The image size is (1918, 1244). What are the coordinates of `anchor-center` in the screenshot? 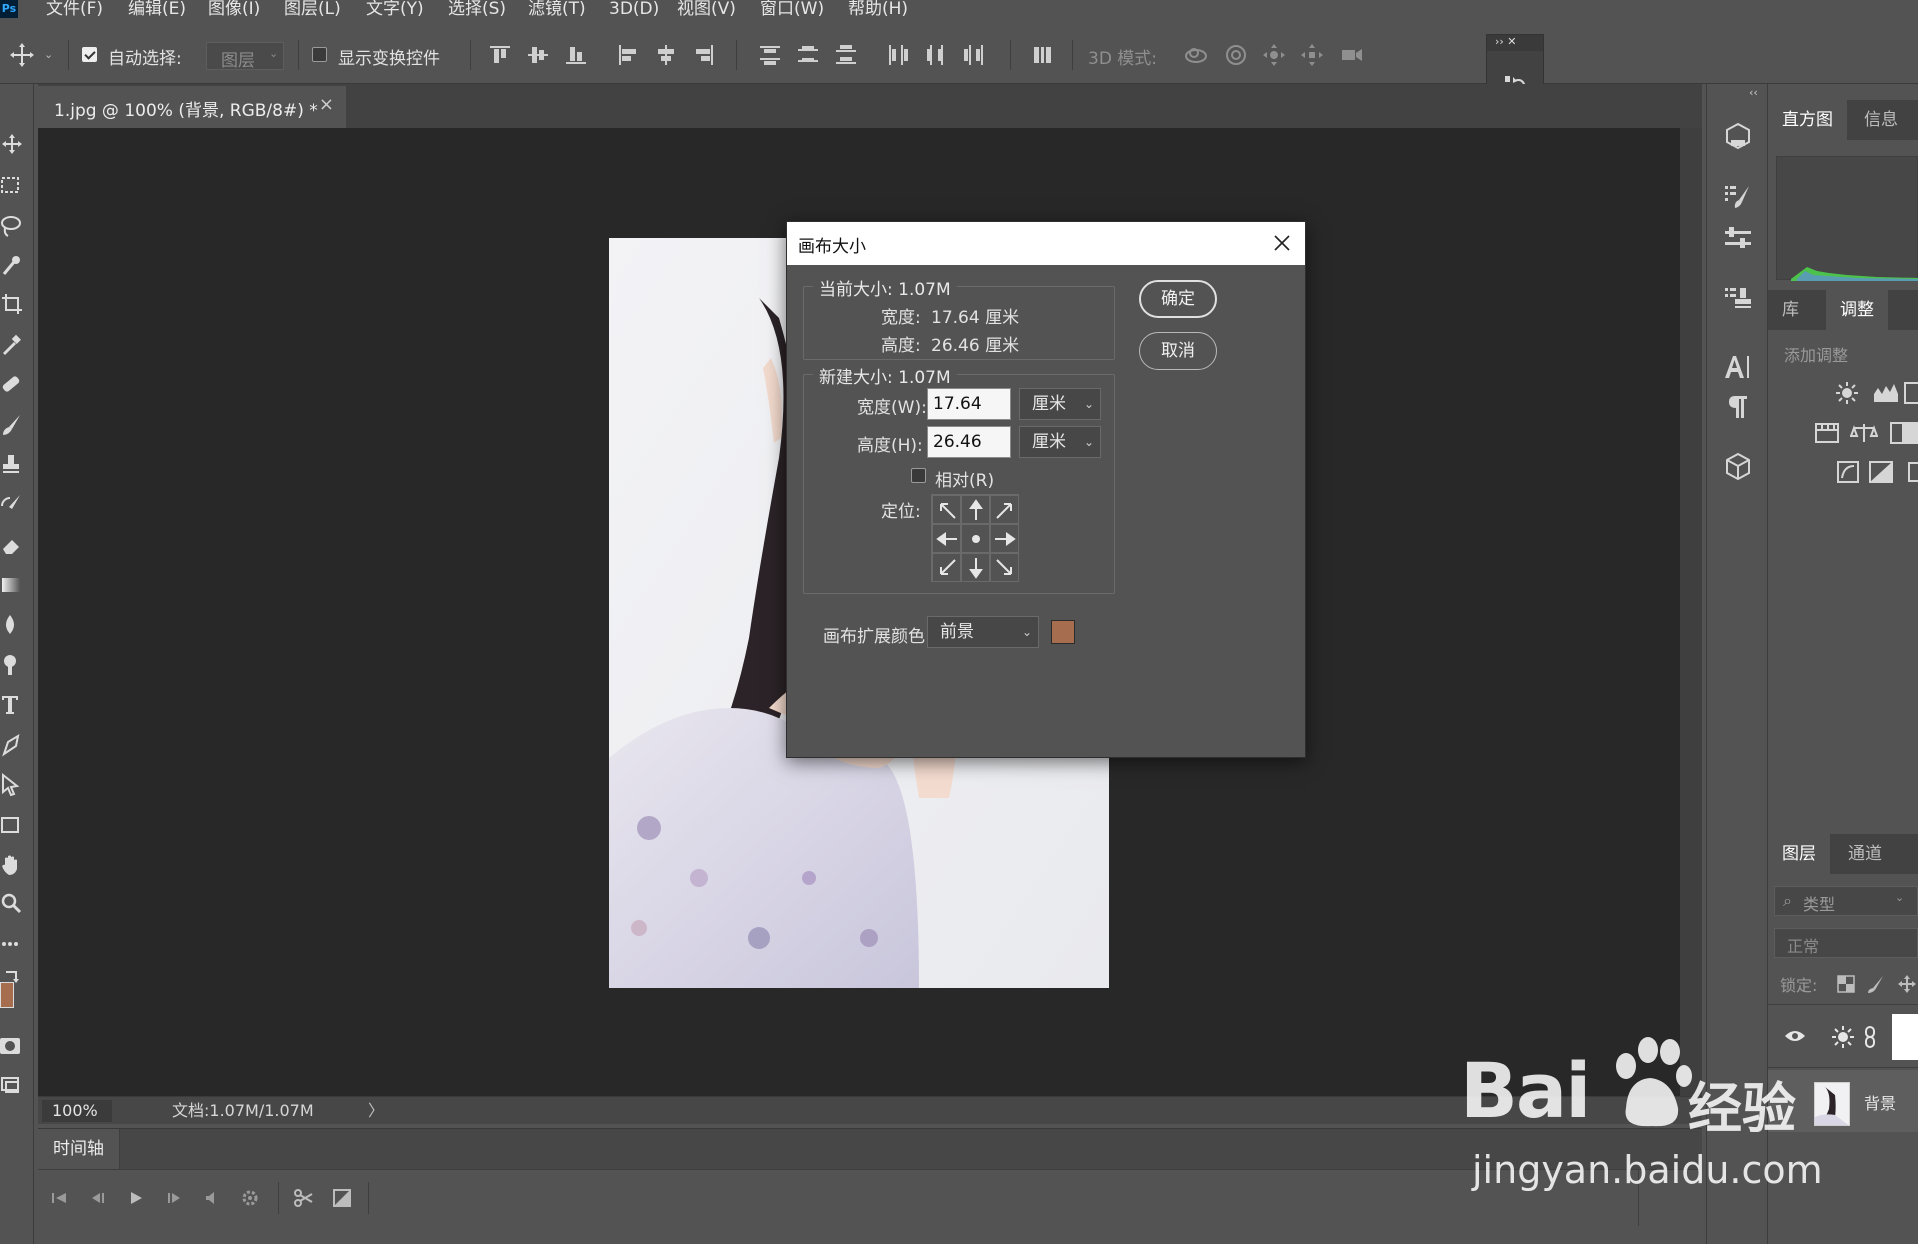 It's located at (975, 538).